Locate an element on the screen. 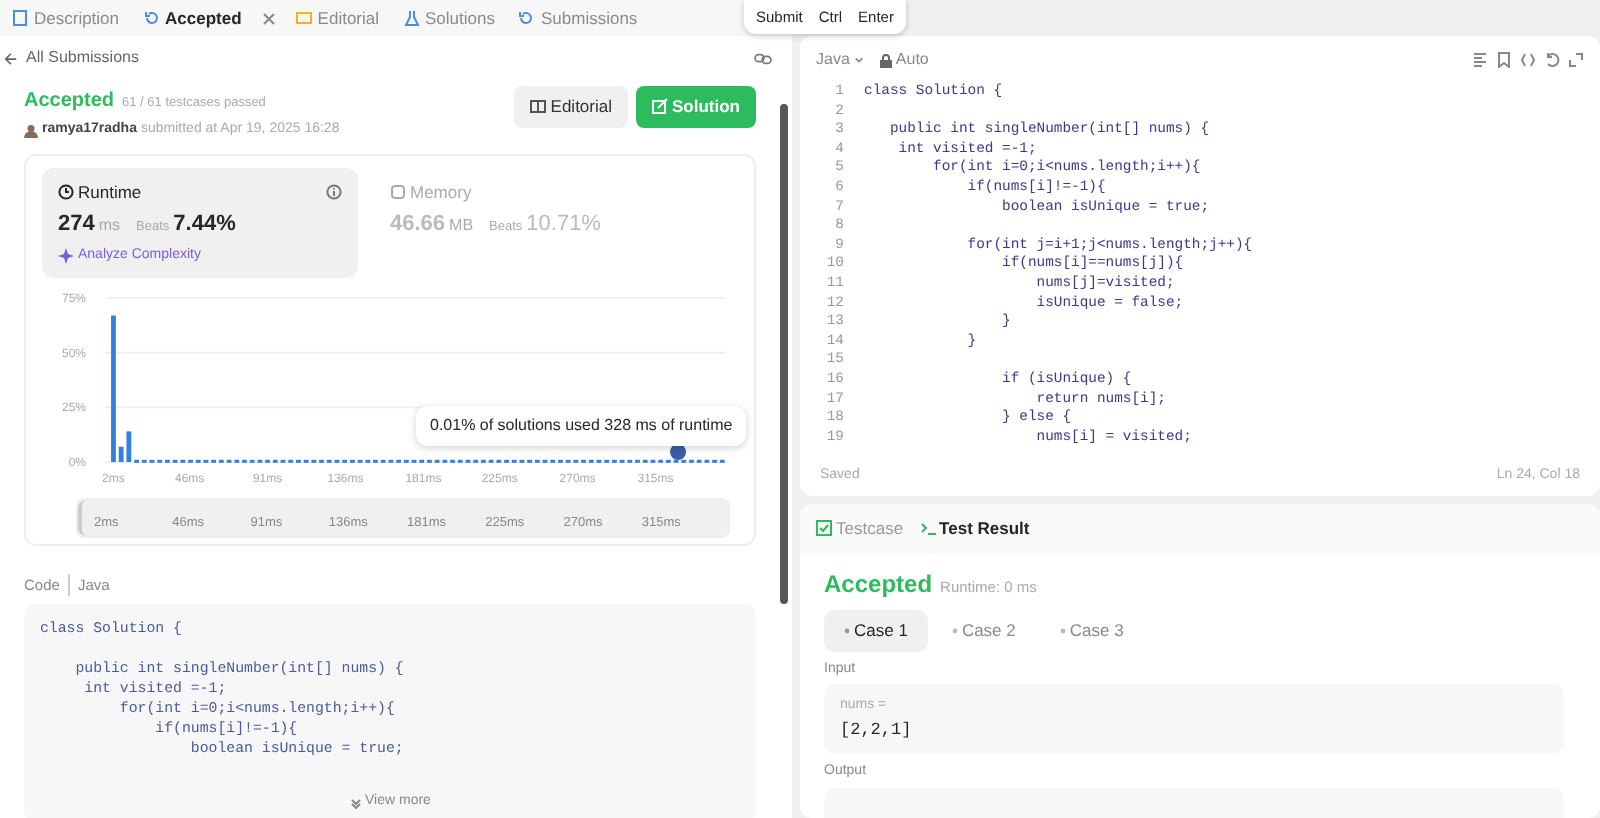 Image resolution: width=1600 pixels, height=818 pixels. avatar-marker is located at coordinates (678, 452).